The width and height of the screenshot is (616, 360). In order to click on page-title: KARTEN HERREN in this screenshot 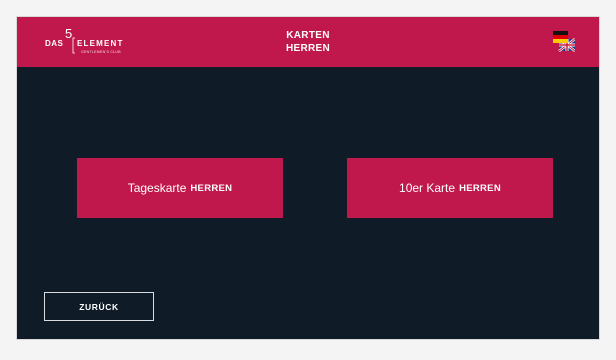, I will do `click(308, 42)`.